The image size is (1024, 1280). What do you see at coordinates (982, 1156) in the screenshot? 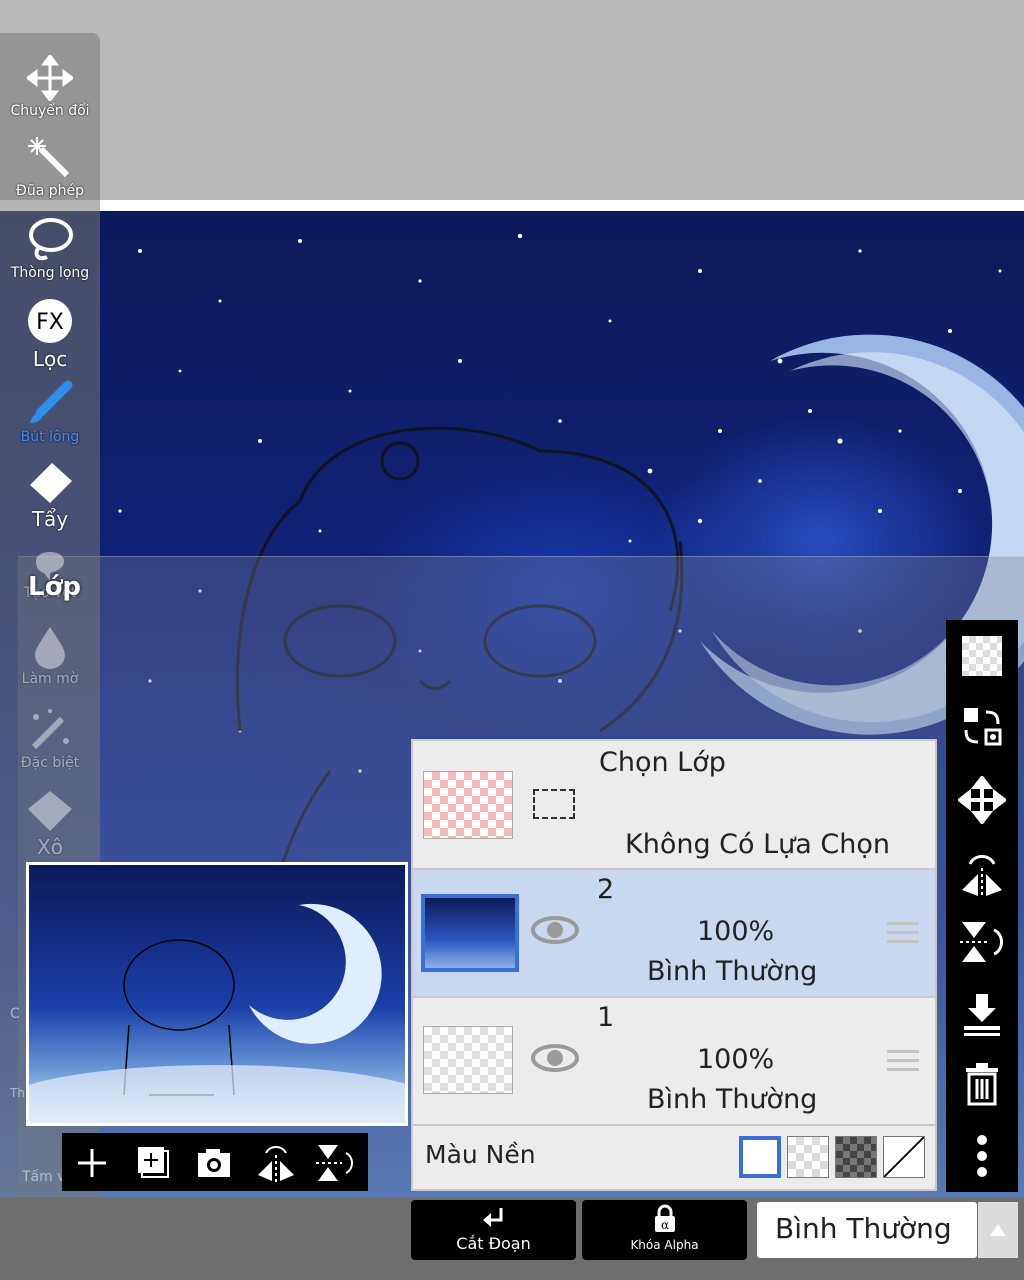
I see `more-icon` at bounding box center [982, 1156].